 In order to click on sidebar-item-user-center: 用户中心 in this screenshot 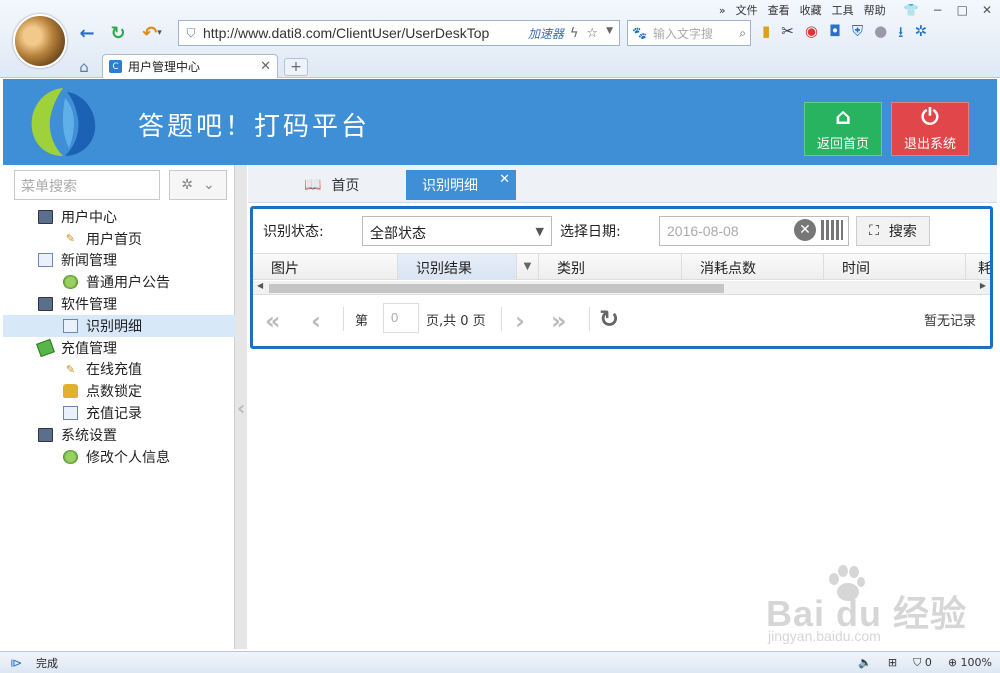, I will do `click(119, 217)`.